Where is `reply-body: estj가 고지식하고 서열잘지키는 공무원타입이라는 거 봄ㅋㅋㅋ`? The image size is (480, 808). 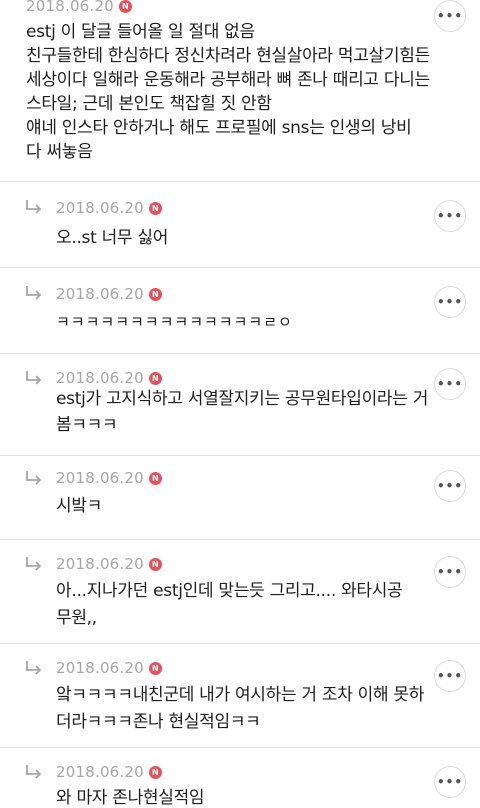
reply-body: estj가 고지식하고 서열잘지키는 공무원타입이라는 거 봄ㅋㅋㅋ is located at coordinates (242, 412).